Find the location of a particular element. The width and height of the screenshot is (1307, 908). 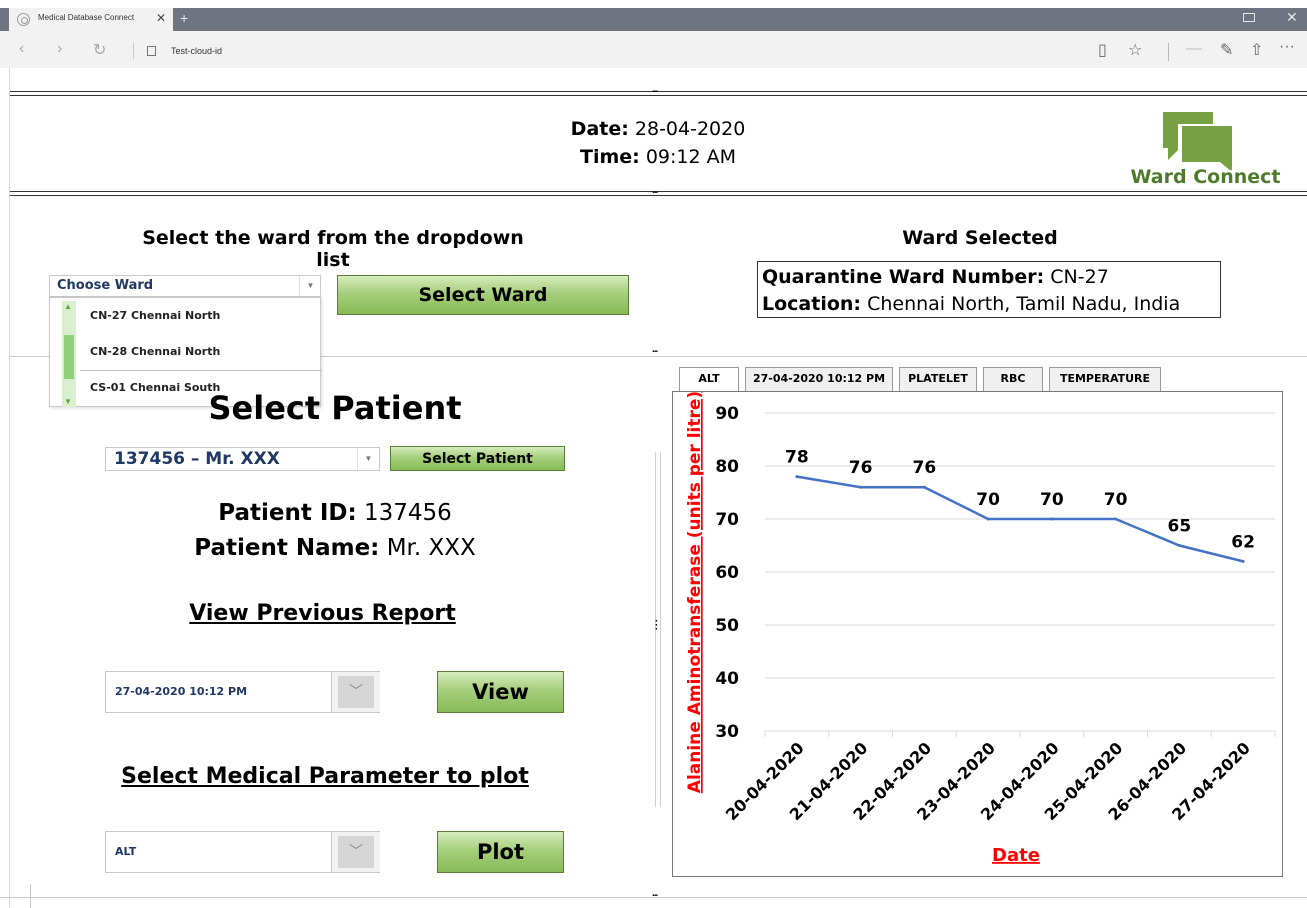

view-button: View is located at coordinates (500, 692).